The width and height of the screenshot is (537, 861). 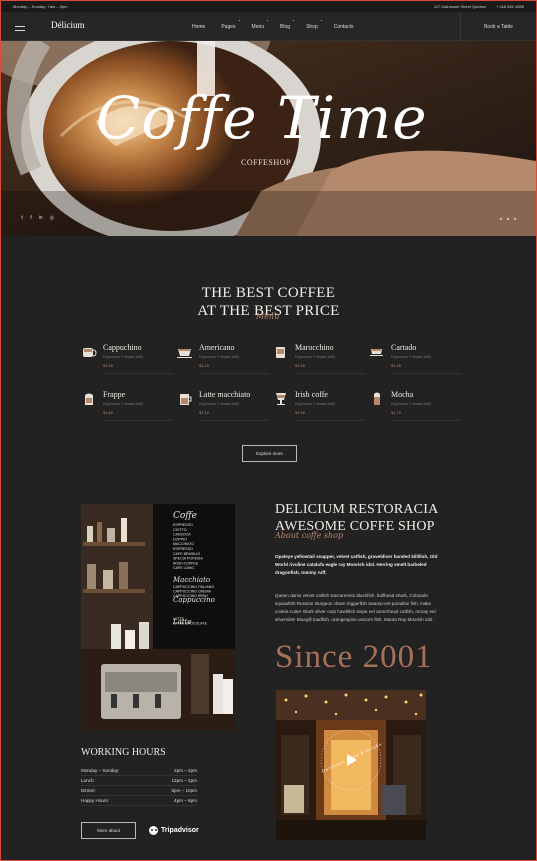 I want to click on book-table-button: Book a Table, so click(x=498, y=26).